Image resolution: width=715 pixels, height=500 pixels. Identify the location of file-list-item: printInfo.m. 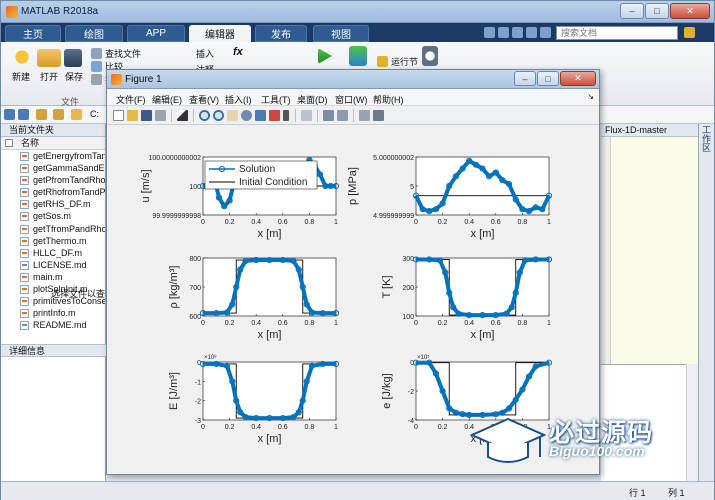
(53, 313).